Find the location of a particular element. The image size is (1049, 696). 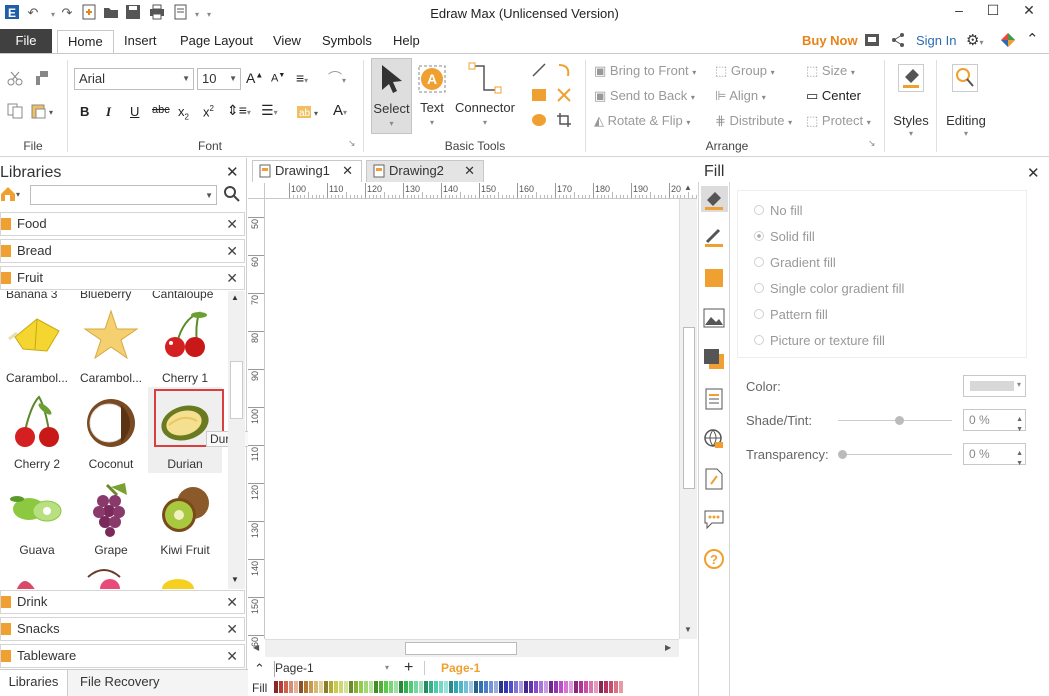

scroll-left-icon: ◀ is located at coordinates (256, 647).